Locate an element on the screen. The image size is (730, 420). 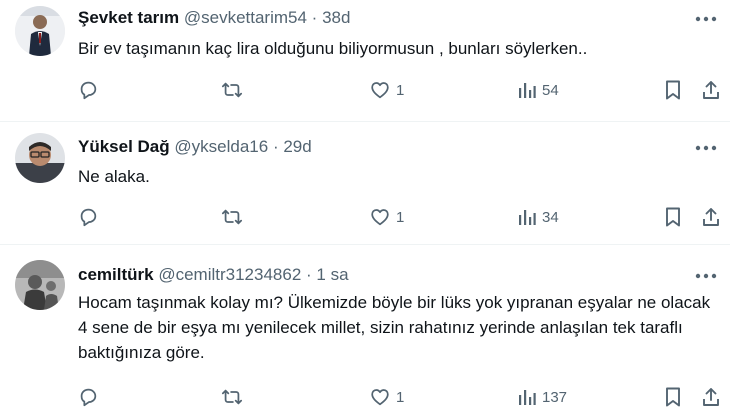
display-name: cemiltürk is located at coordinates (116, 274).